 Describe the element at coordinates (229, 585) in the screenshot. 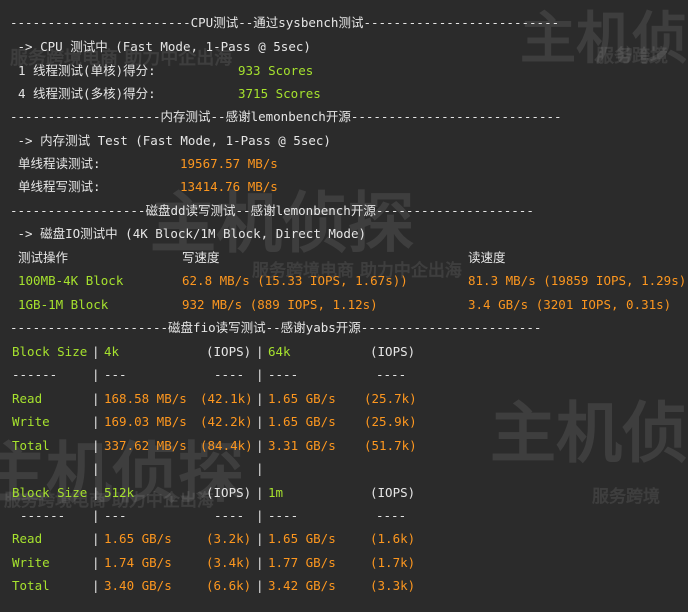

I see `fio-iops: (6.6k)` at that location.